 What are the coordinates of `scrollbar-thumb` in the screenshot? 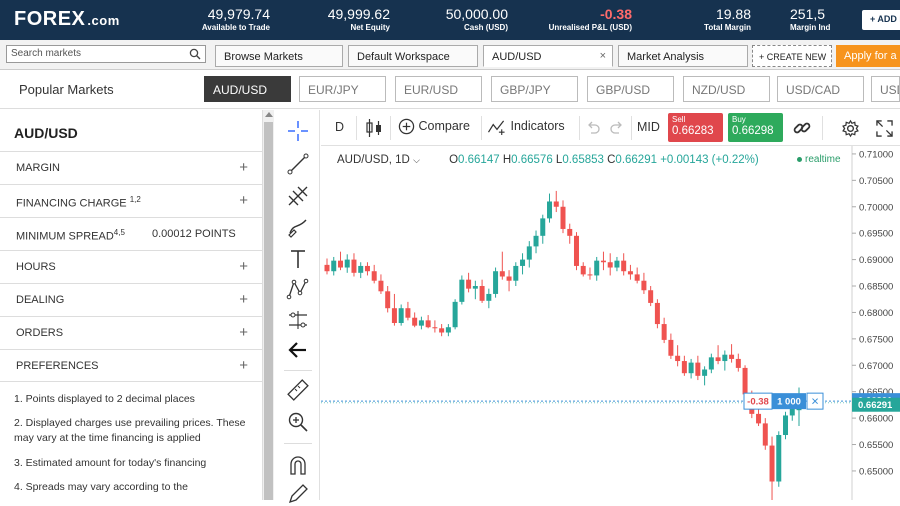 It's located at (268, 311).